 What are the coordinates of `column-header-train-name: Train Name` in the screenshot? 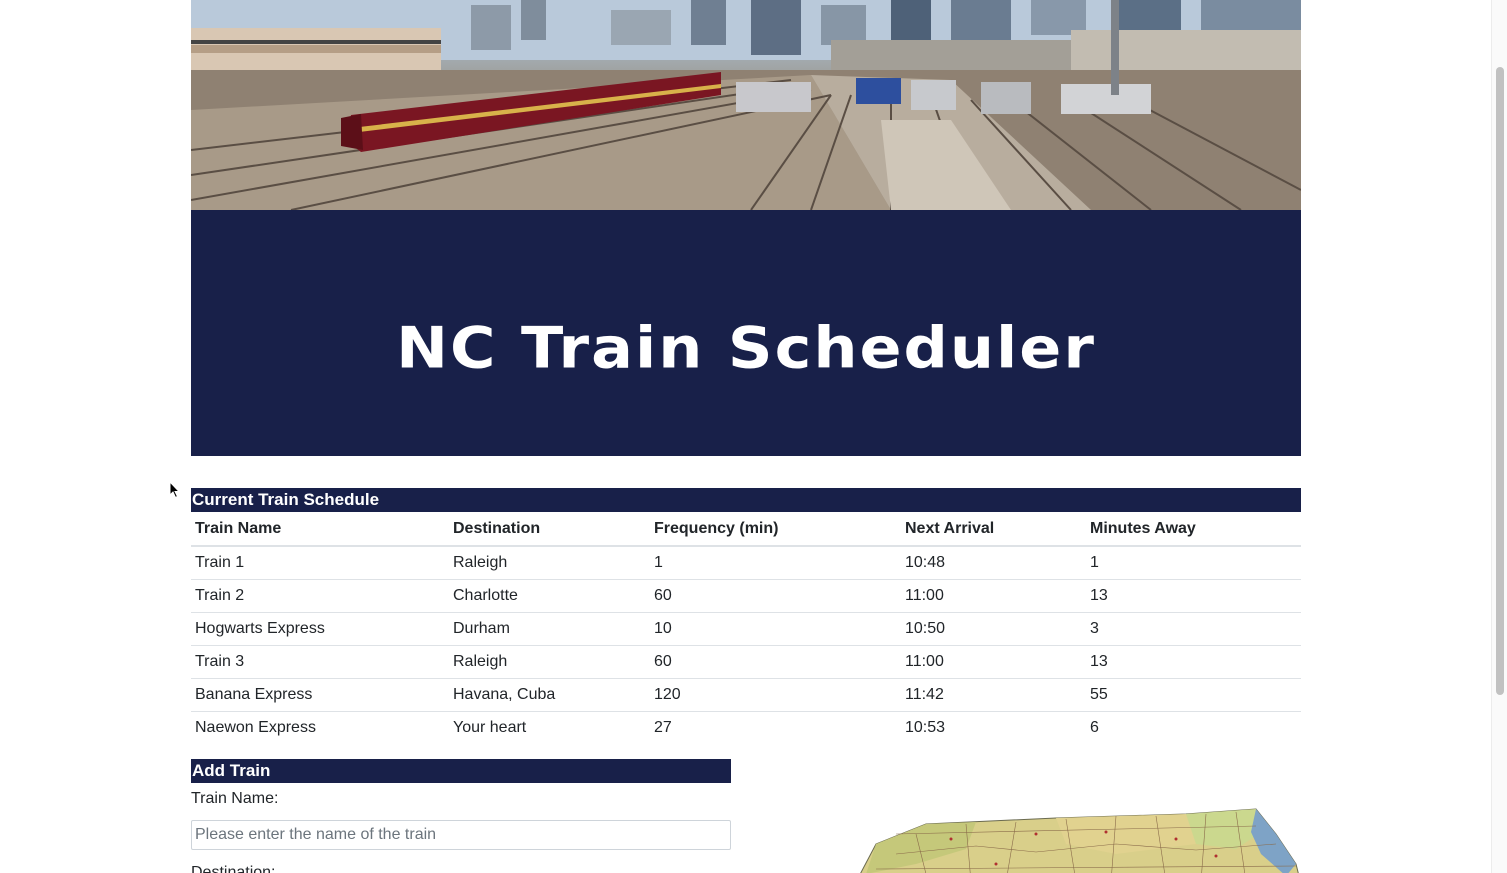 It's located at (320, 529).